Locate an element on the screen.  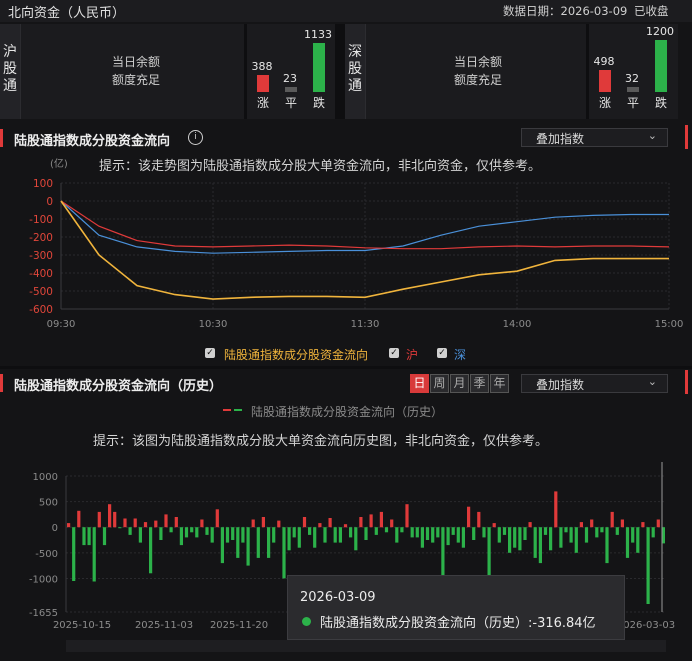
period-day-button: 日 is located at coordinates (419, 383).